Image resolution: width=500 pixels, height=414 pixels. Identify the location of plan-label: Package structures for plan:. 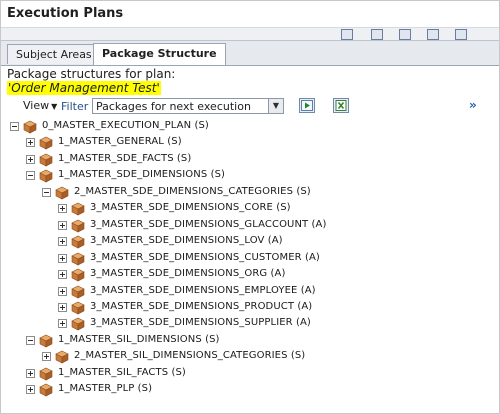
(91, 74).